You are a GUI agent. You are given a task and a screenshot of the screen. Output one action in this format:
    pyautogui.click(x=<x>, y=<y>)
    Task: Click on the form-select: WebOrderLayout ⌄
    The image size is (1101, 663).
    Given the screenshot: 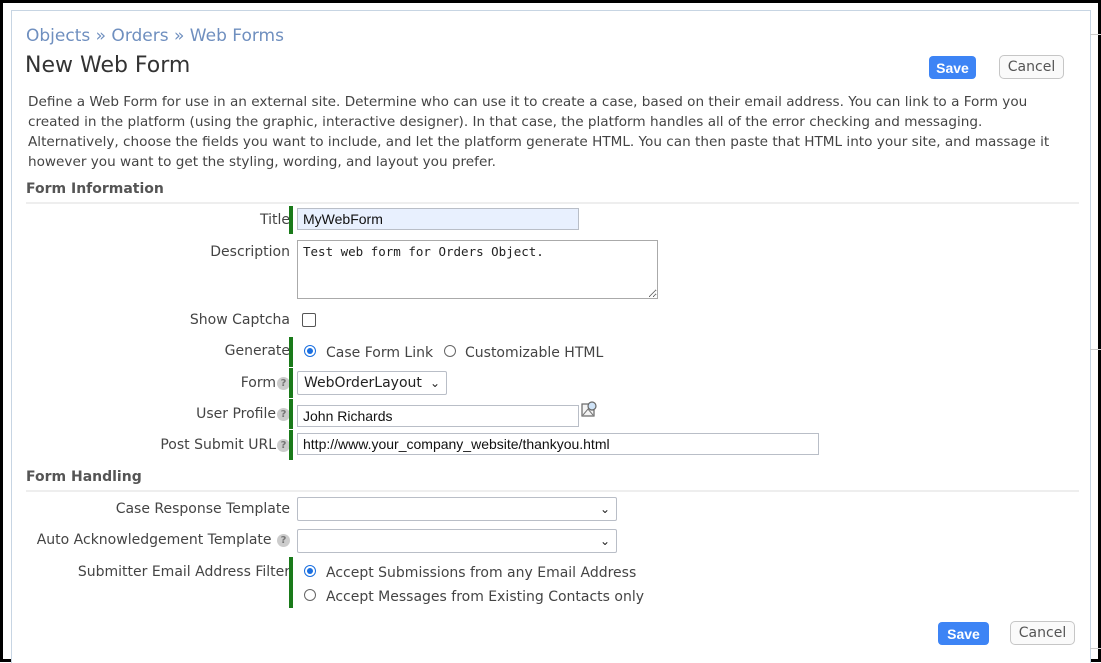 What is the action you would take?
    pyautogui.click(x=372, y=383)
    